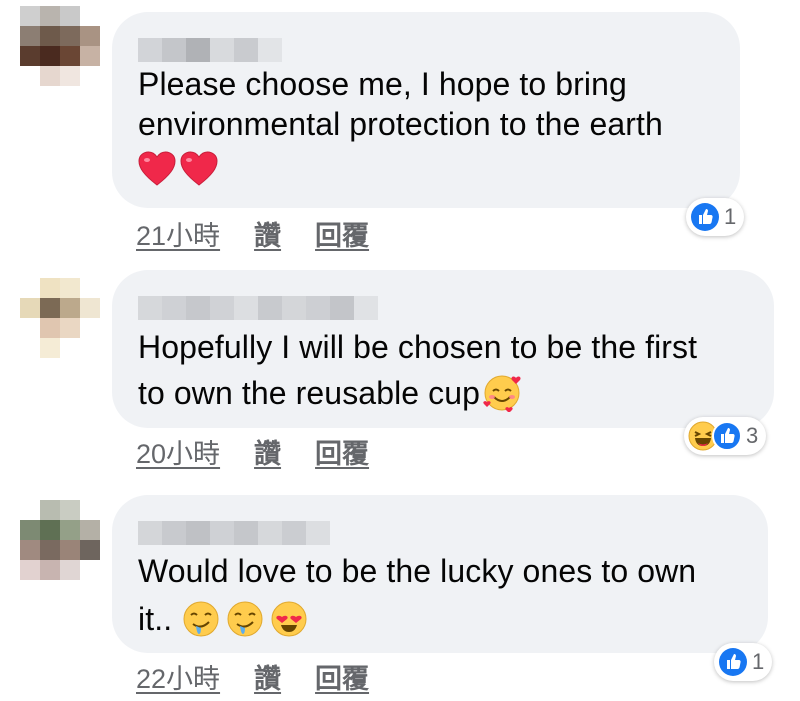 This screenshot has width=800, height=701. I want to click on comment-actions: 22小時 讚 回覆, so click(252, 676).